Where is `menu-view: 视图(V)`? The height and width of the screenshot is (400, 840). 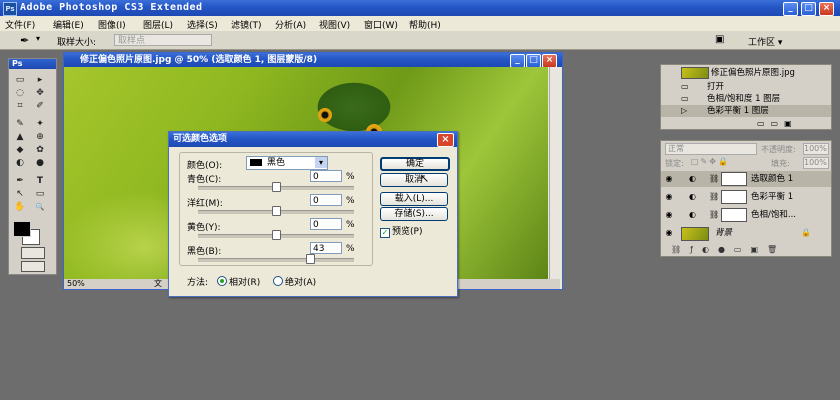 menu-view: 视图(V) is located at coordinates (334, 24).